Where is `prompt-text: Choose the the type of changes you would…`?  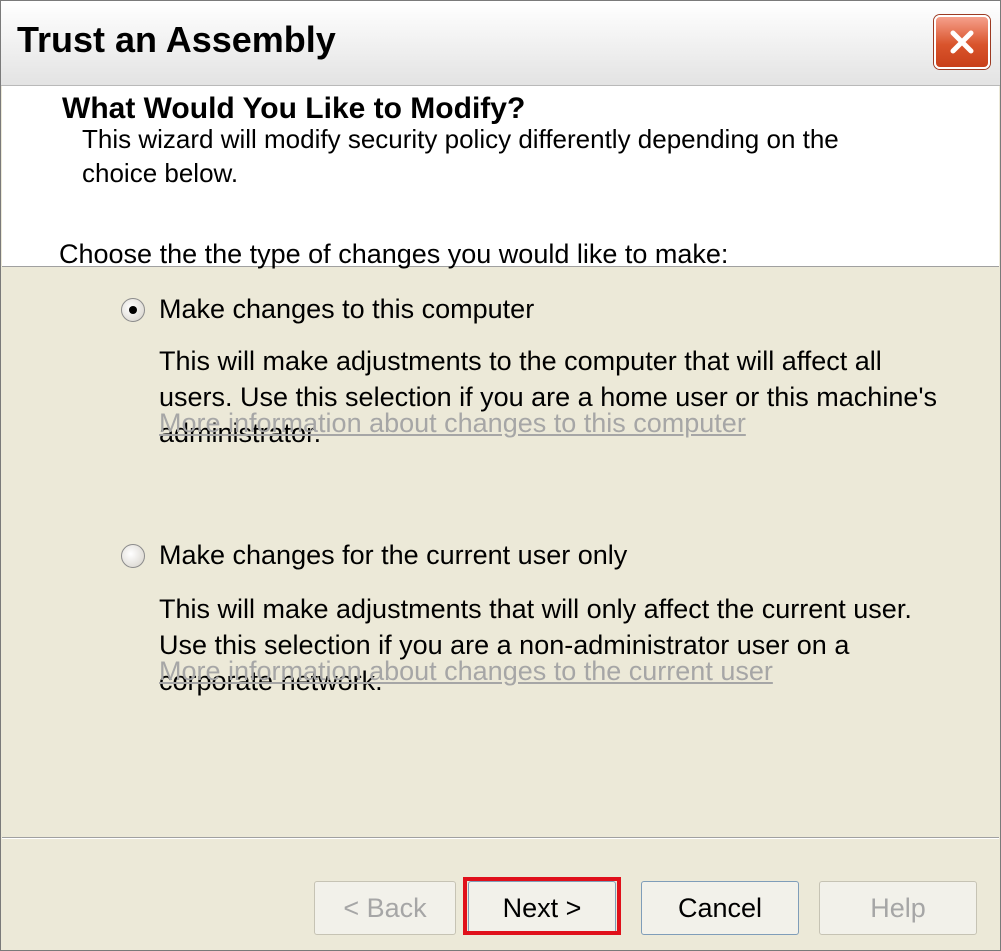 prompt-text: Choose the the type of changes you would… is located at coordinates (394, 254).